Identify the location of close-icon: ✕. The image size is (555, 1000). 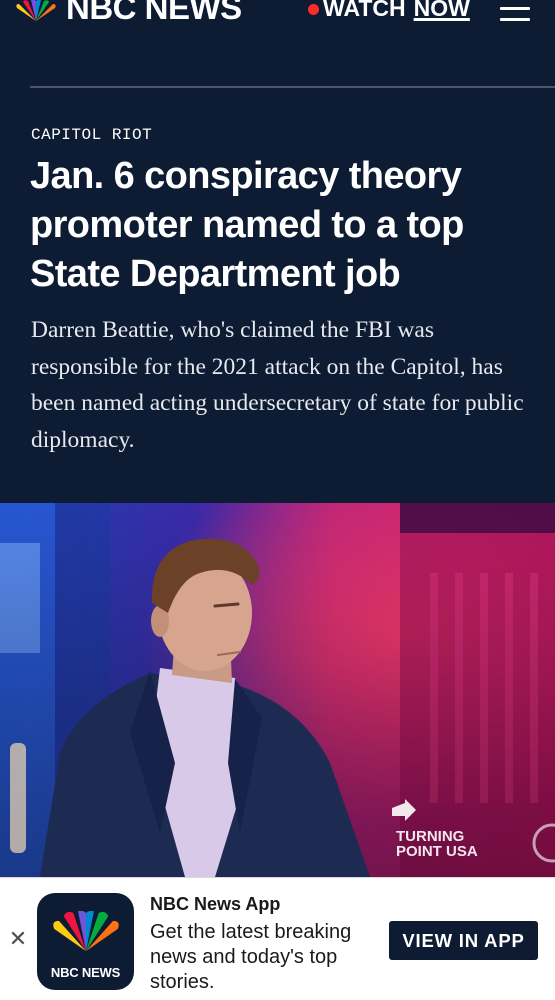
(18, 940).